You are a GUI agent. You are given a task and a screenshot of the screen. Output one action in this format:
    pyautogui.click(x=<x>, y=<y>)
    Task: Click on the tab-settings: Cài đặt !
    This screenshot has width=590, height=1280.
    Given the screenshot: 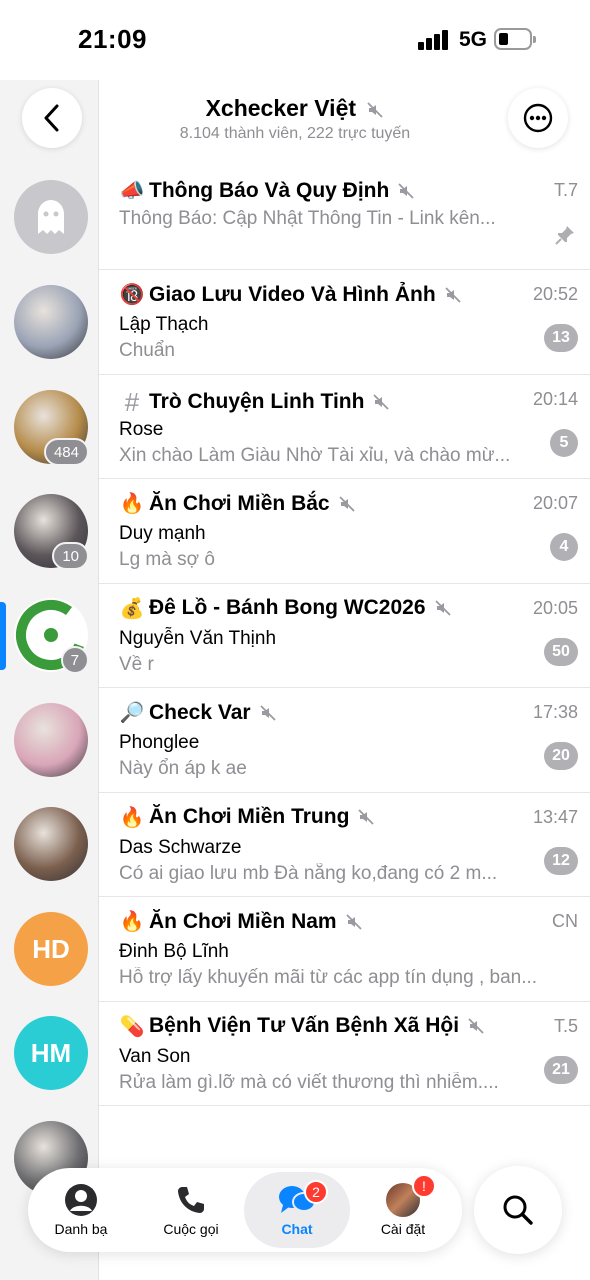 What is the action you would take?
    pyautogui.click(x=403, y=1210)
    